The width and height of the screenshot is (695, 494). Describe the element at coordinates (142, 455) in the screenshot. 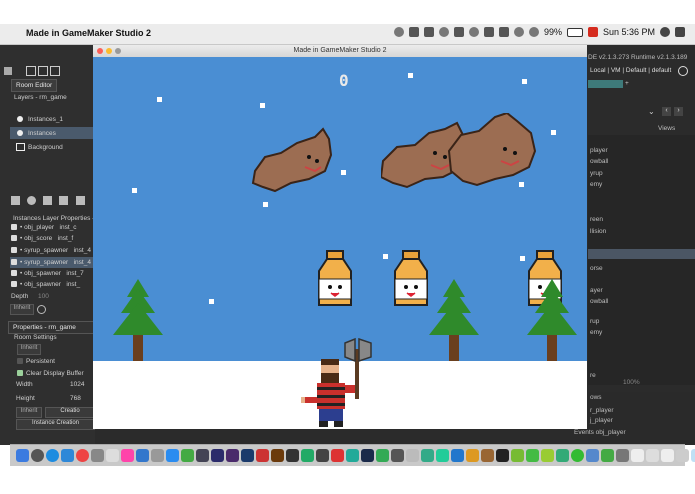

I see `app-store-icon` at that location.